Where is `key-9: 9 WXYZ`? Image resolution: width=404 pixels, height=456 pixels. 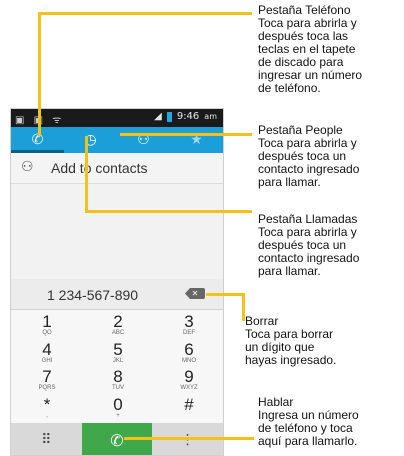 key-9: 9 WXYZ is located at coordinates (188, 381).